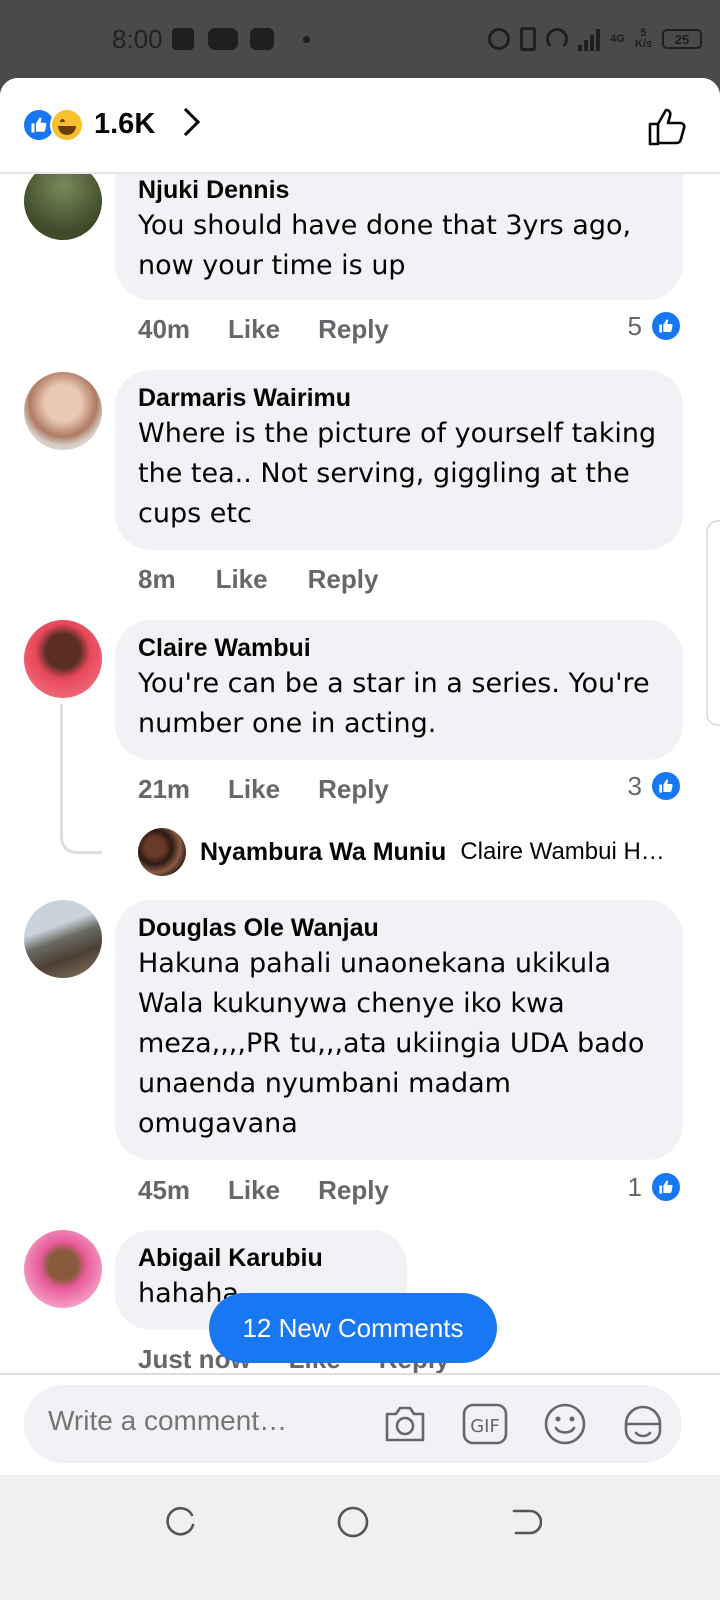 Image resolution: width=720 pixels, height=1600 pixels. Describe the element at coordinates (186, 122) in the screenshot. I see `chevron-right-icon` at that location.